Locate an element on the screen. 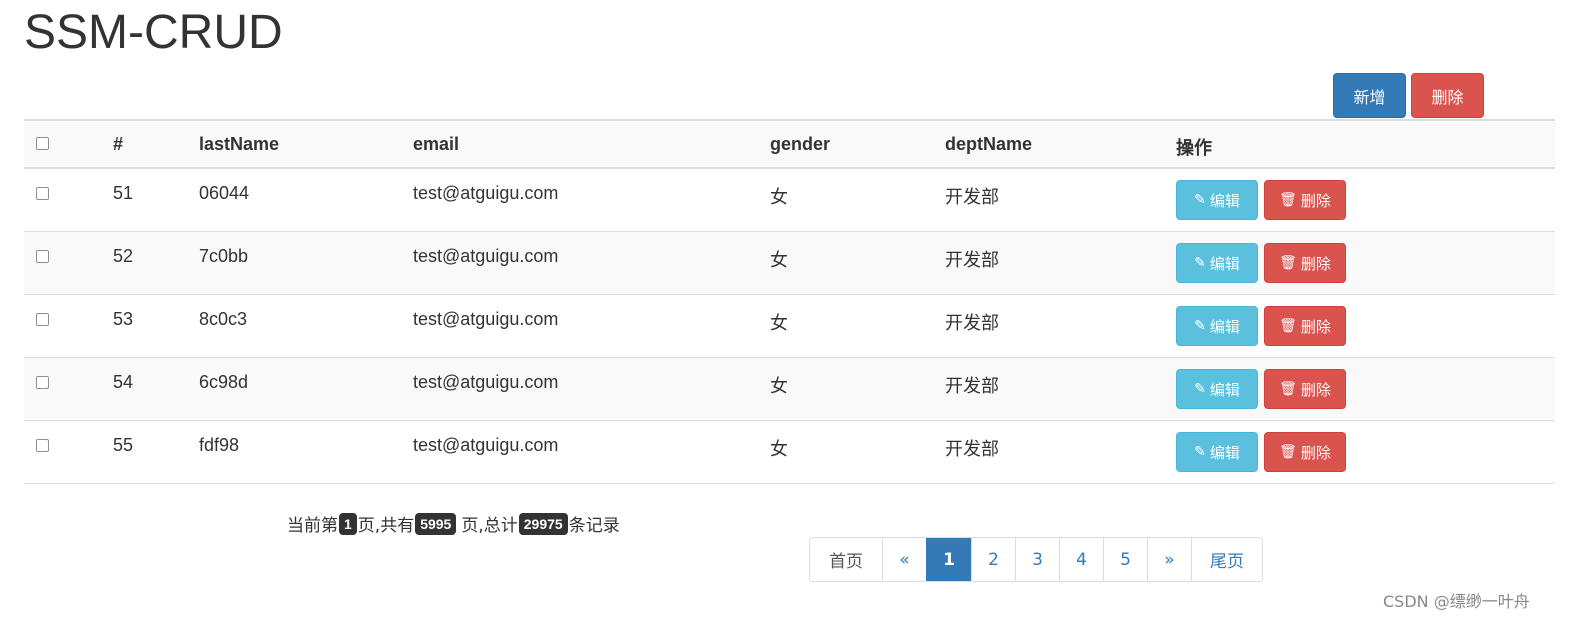 The width and height of the screenshot is (1577, 622). cell-lastname: 8c0c3 is located at coordinates (223, 319).